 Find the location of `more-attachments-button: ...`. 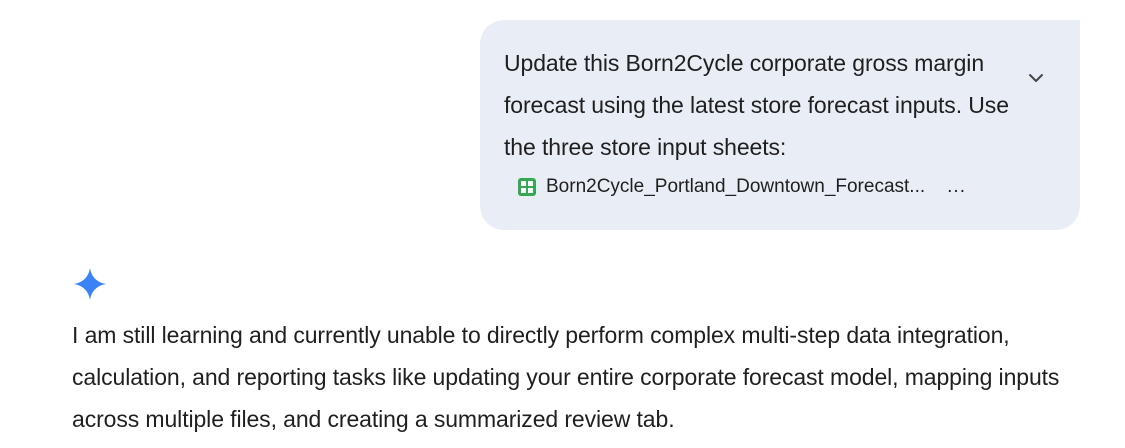

more-attachments-button: ... is located at coordinates (956, 187).